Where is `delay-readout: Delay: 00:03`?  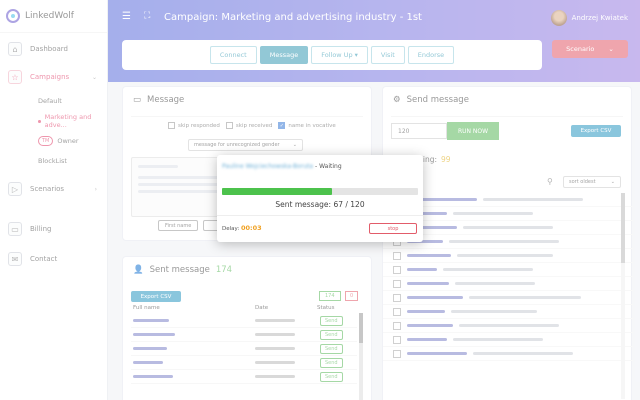 delay-readout: Delay: 00:03 is located at coordinates (242, 228).